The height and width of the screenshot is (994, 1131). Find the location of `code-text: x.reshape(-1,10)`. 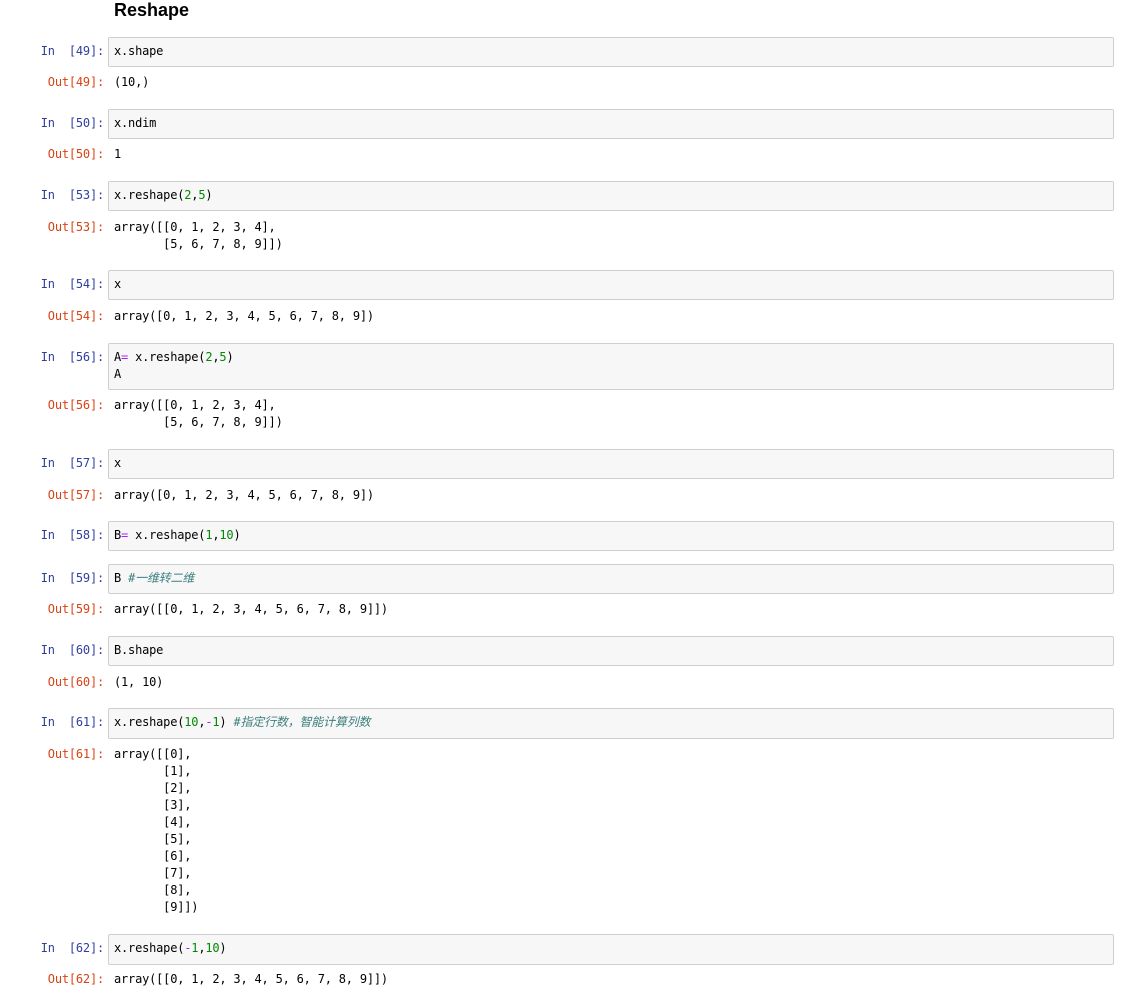

code-text: x.reshape(-1,10) is located at coordinates (170, 948).